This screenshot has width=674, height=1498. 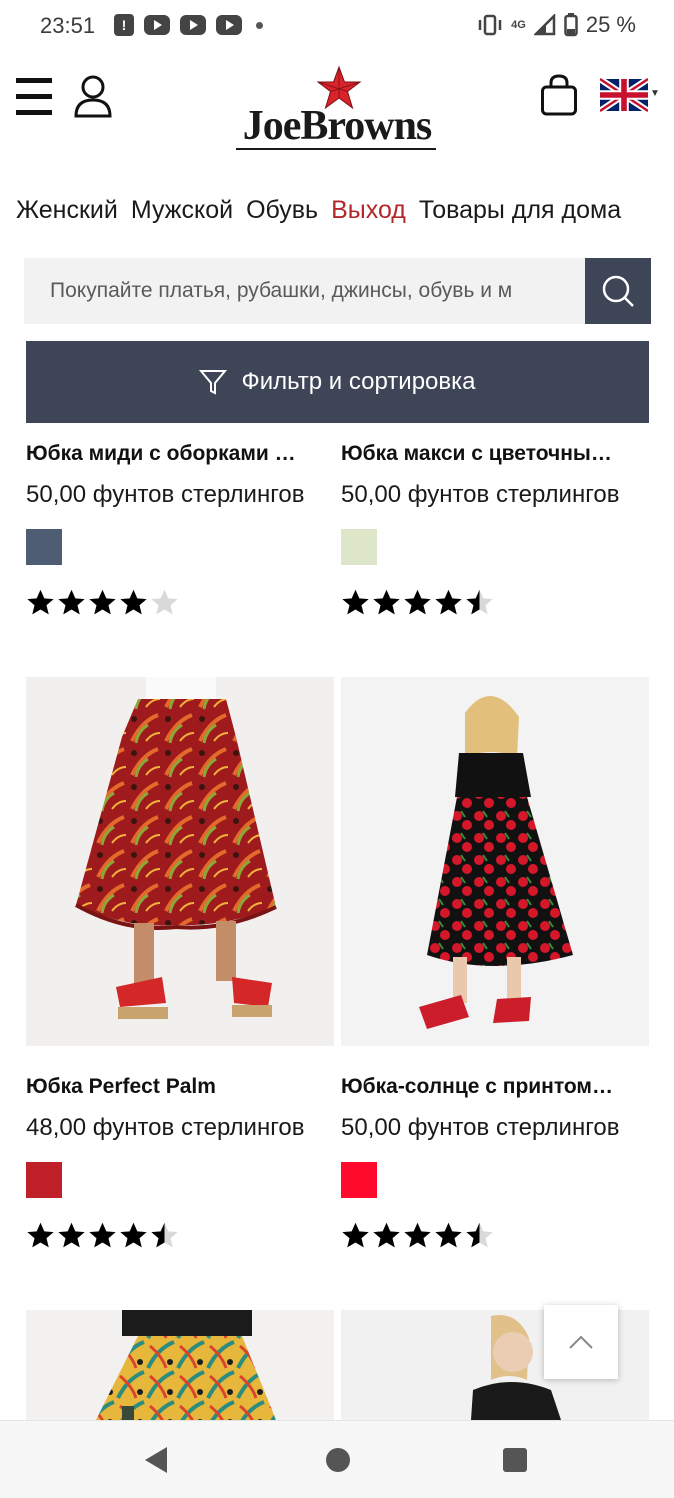 I want to click on nav-item-home: Товары для дома, so click(x=520, y=210).